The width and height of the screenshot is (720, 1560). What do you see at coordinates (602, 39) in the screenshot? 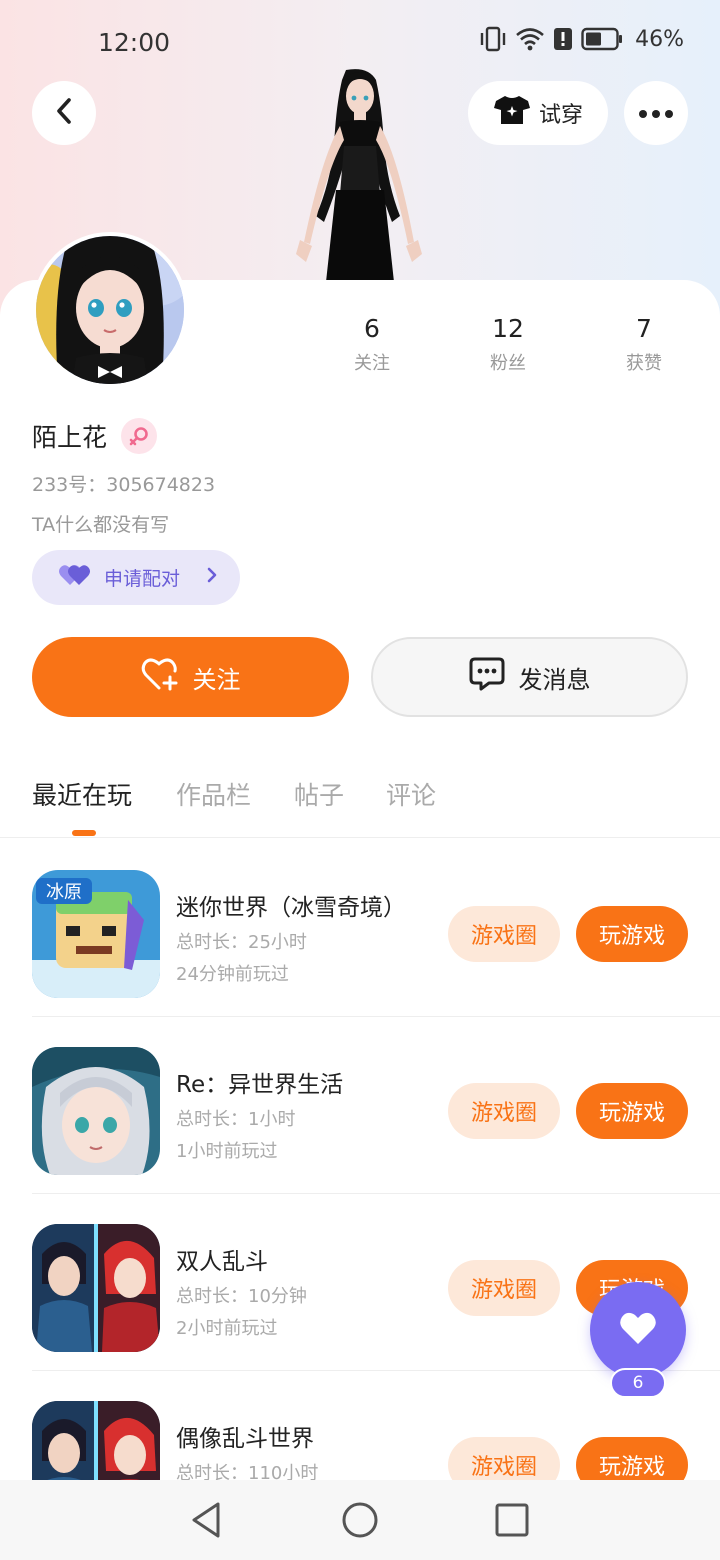
I see `battery-icon` at bounding box center [602, 39].